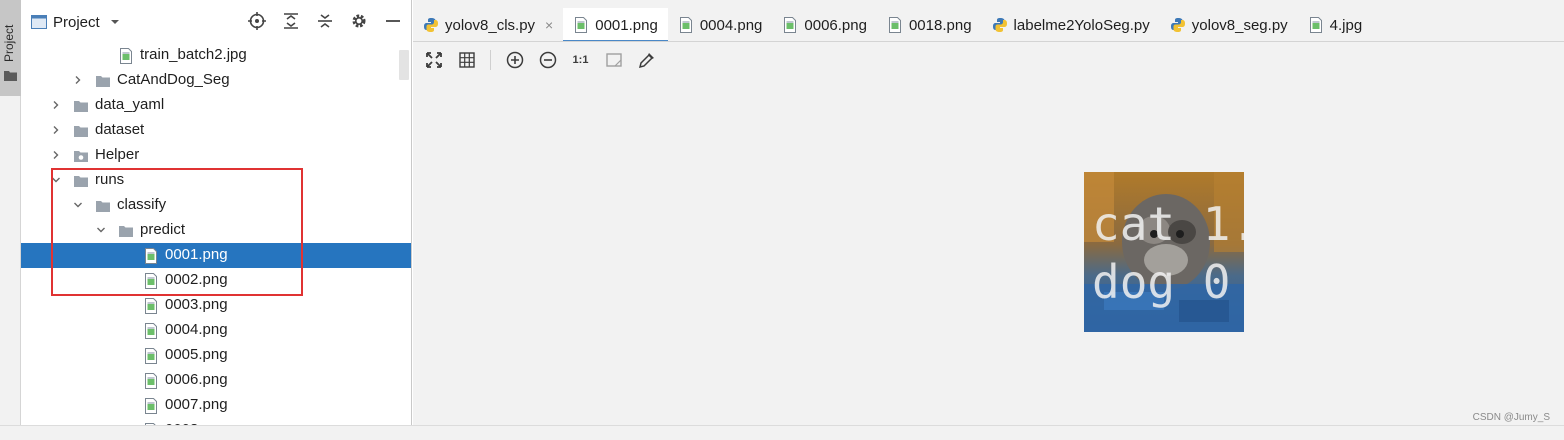 The width and height of the screenshot is (1564, 440). Describe the element at coordinates (835, 25) in the screenshot. I see `tab-label: 0006.png` at that location.